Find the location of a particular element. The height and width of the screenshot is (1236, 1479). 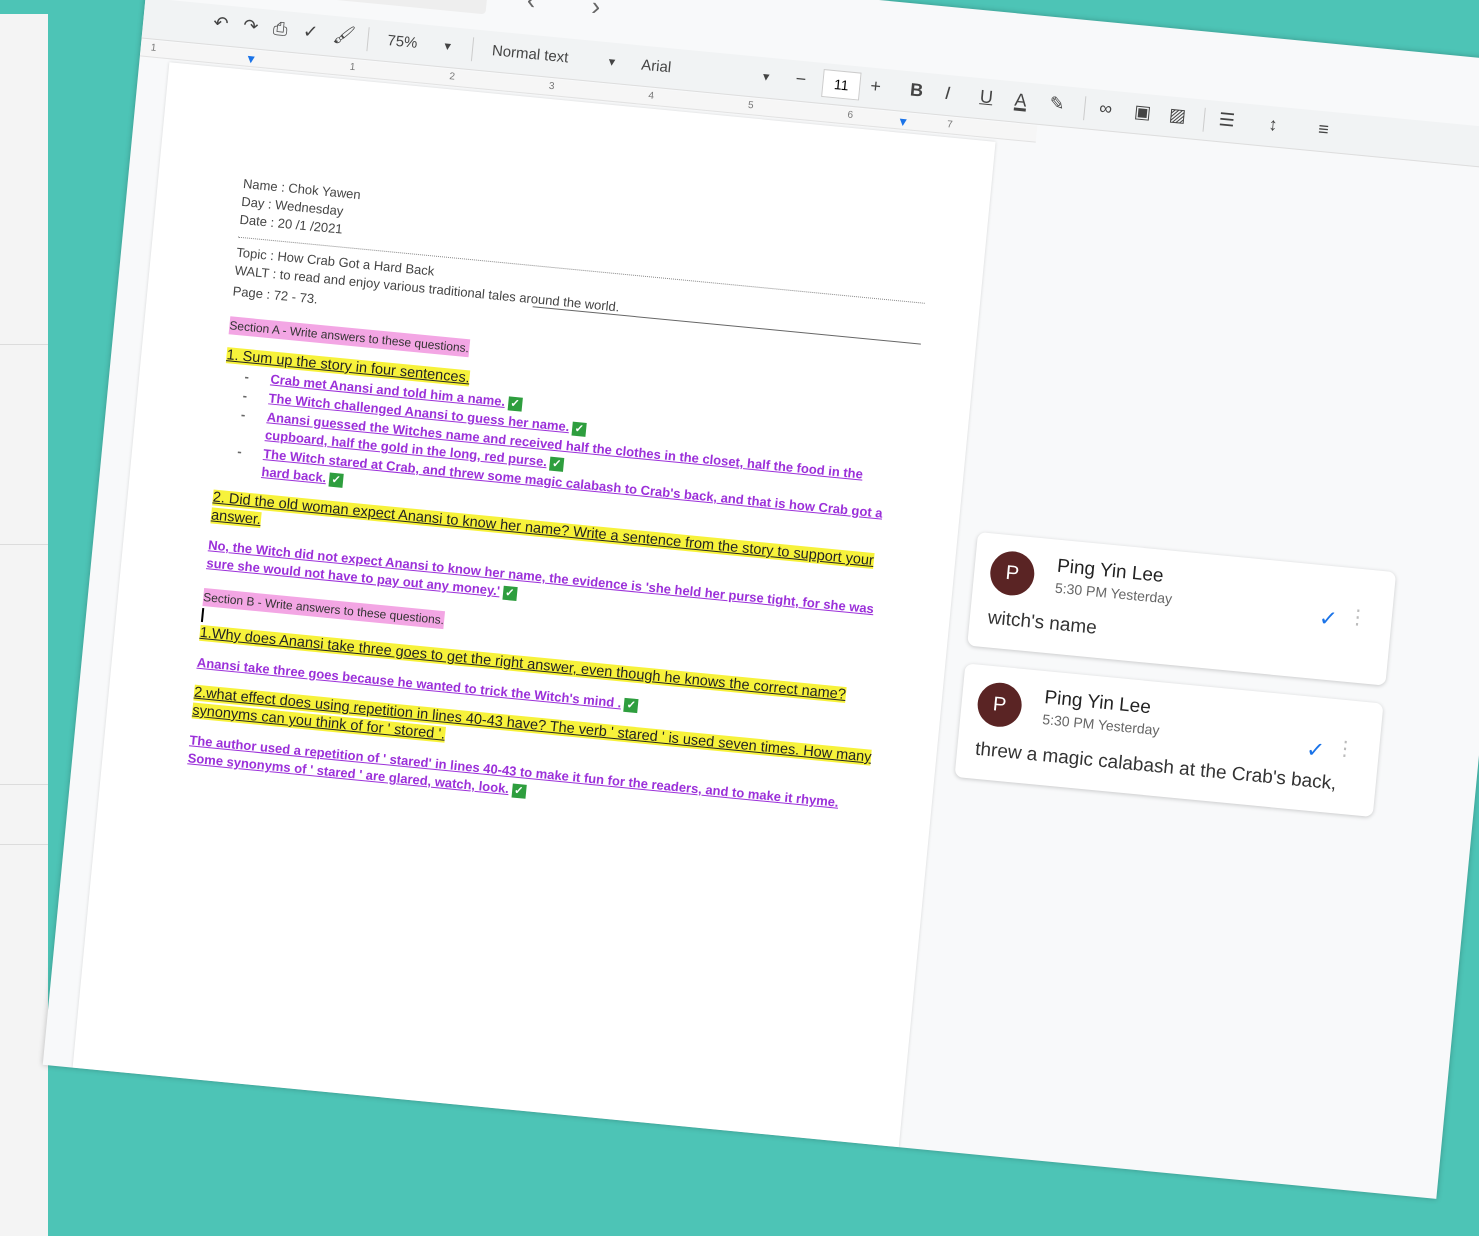

background-document-strip is located at coordinates (24, 625).